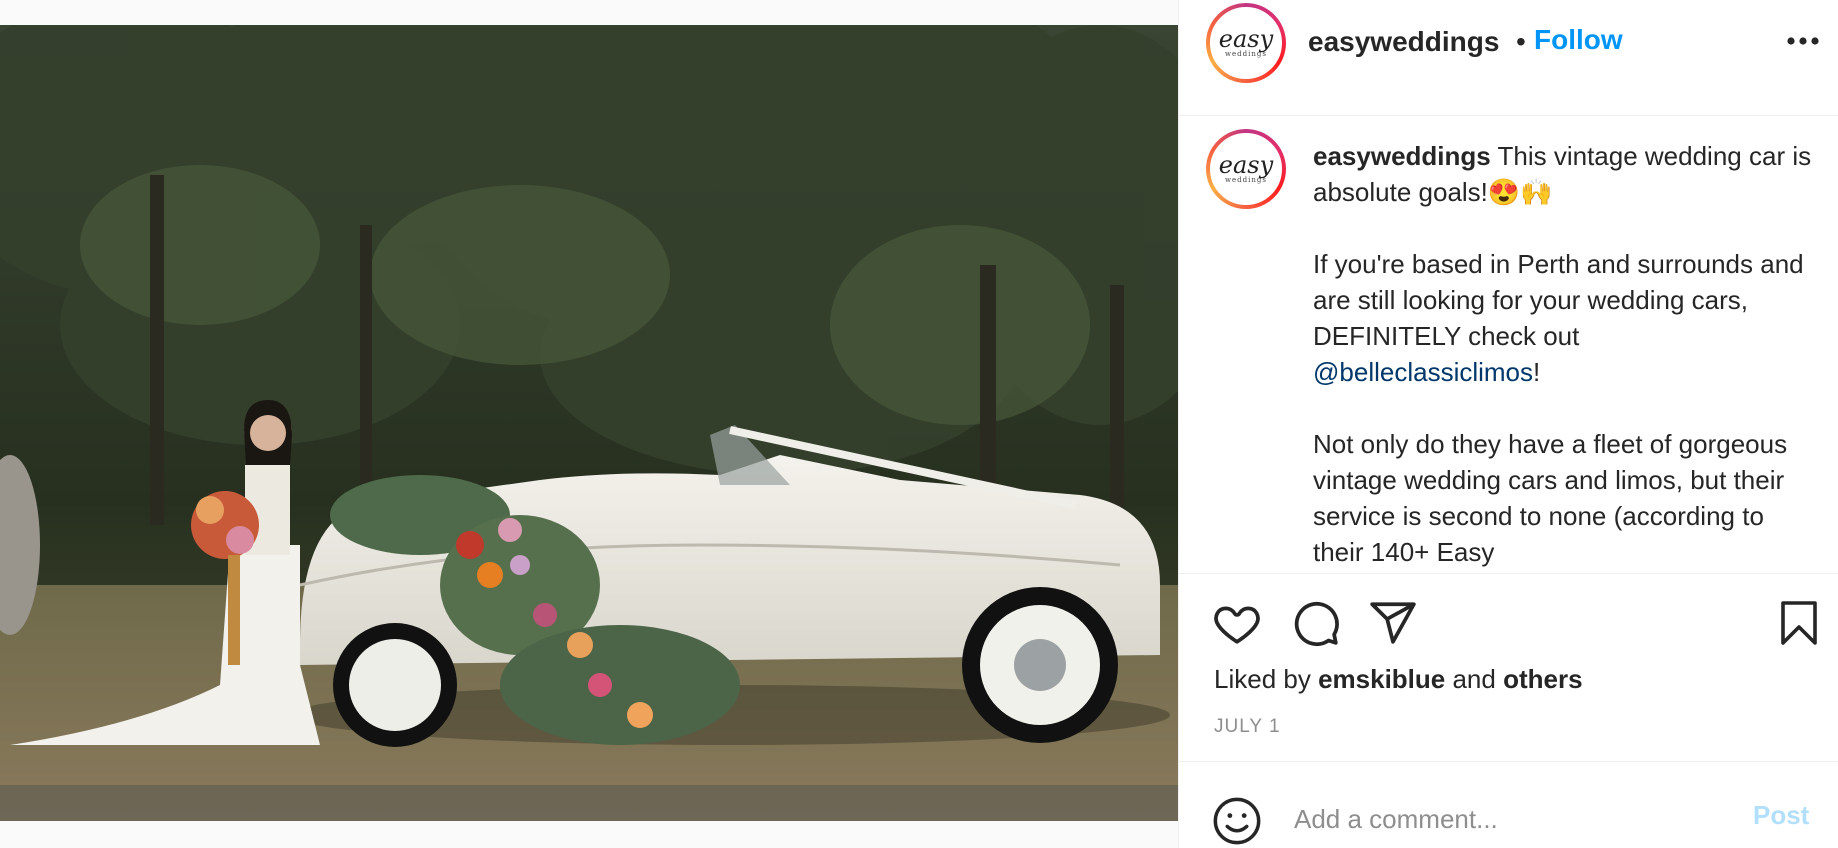 This screenshot has height=848, width=1838. I want to click on like-button, so click(1237, 623).